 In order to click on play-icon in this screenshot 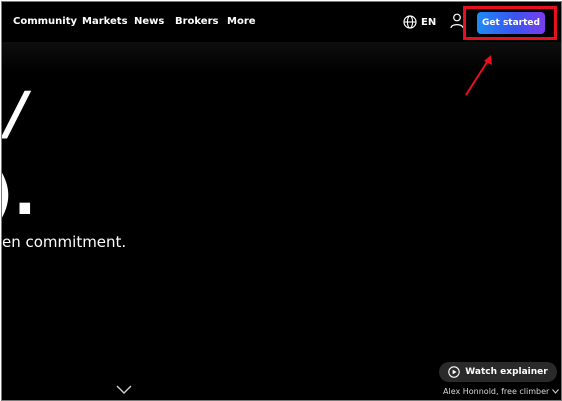, I will do `click(454, 372)`.